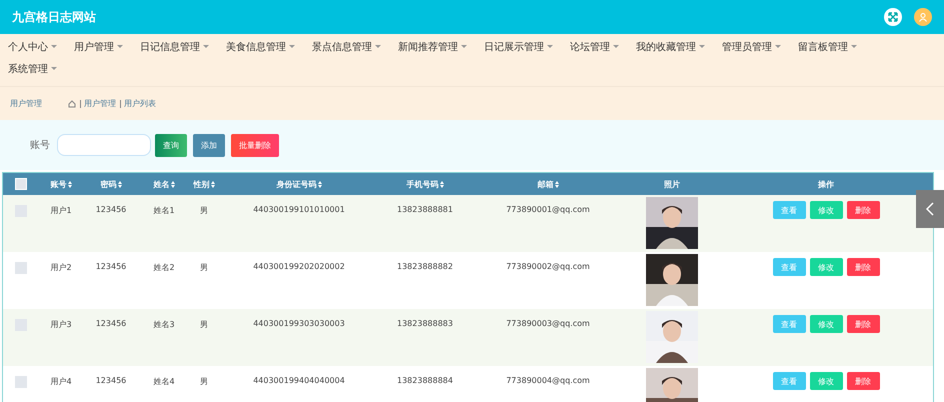 The height and width of the screenshot is (402, 944). What do you see at coordinates (164, 267) in the screenshot?
I see `table-cell-text: 姓名2` at bounding box center [164, 267].